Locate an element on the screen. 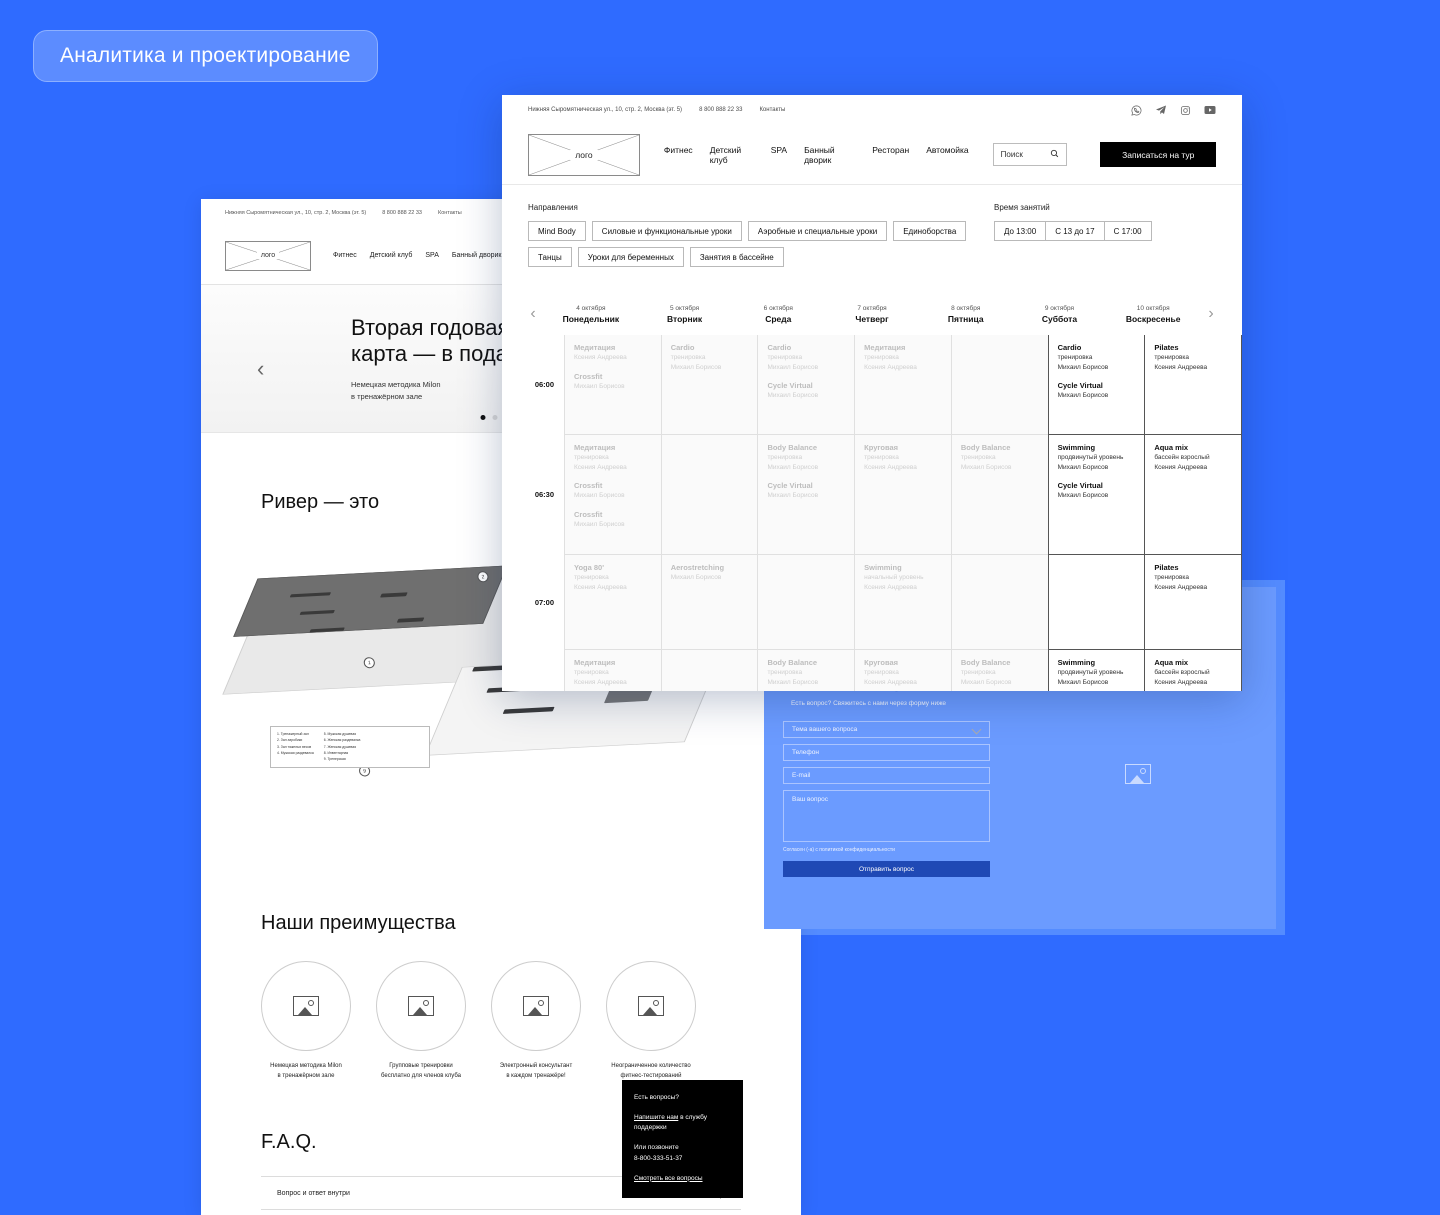 The height and width of the screenshot is (1215, 1440). class-event: Медитация Ксения Андреева is located at coordinates (613, 353).